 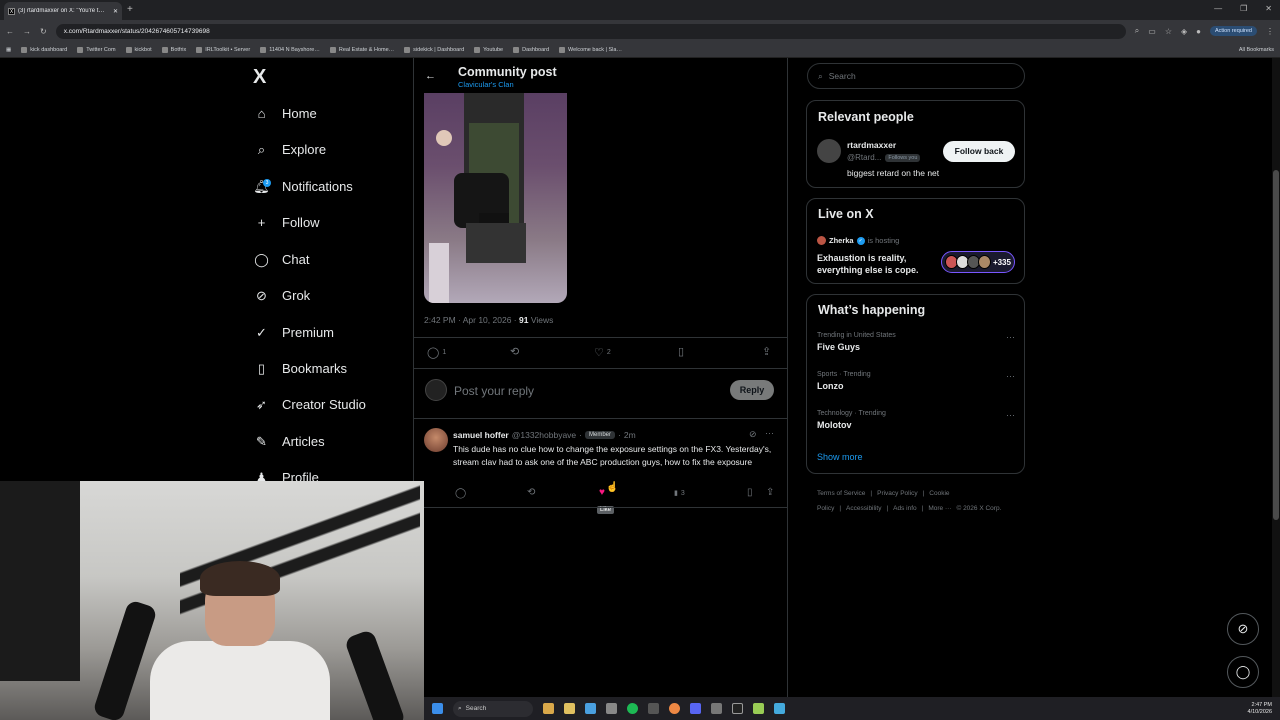 I want to click on scrollbar-thumb, so click(x=1276, y=345).